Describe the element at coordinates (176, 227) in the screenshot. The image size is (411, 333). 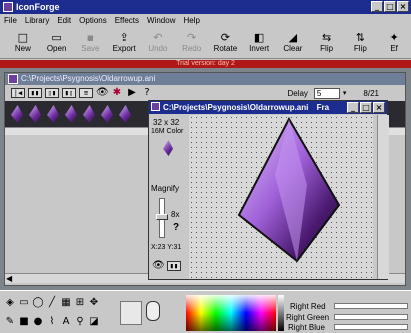
I see `editor-help-icon: ?` at that location.